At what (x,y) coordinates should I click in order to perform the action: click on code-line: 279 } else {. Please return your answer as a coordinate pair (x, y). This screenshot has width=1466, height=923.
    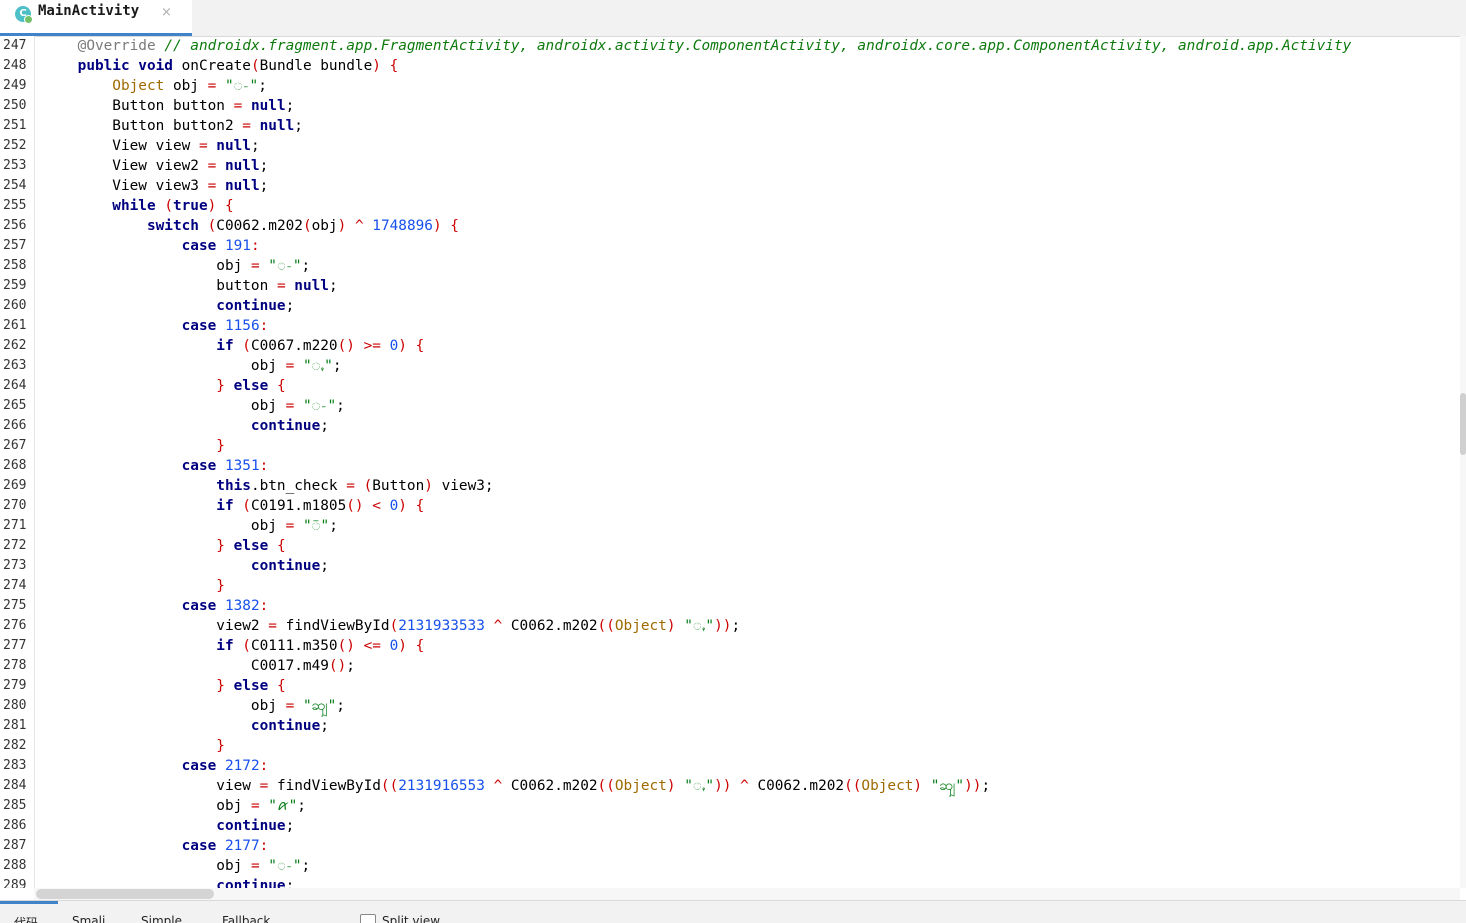
    Looking at the image, I should click on (730, 686).